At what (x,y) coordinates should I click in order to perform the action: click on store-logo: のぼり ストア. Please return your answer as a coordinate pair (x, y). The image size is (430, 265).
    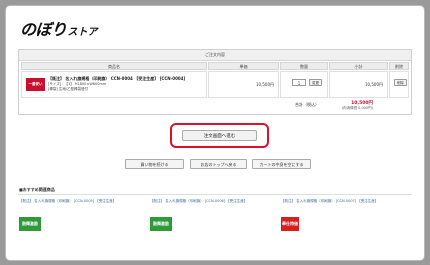
    Looking at the image, I should click on (59, 27).